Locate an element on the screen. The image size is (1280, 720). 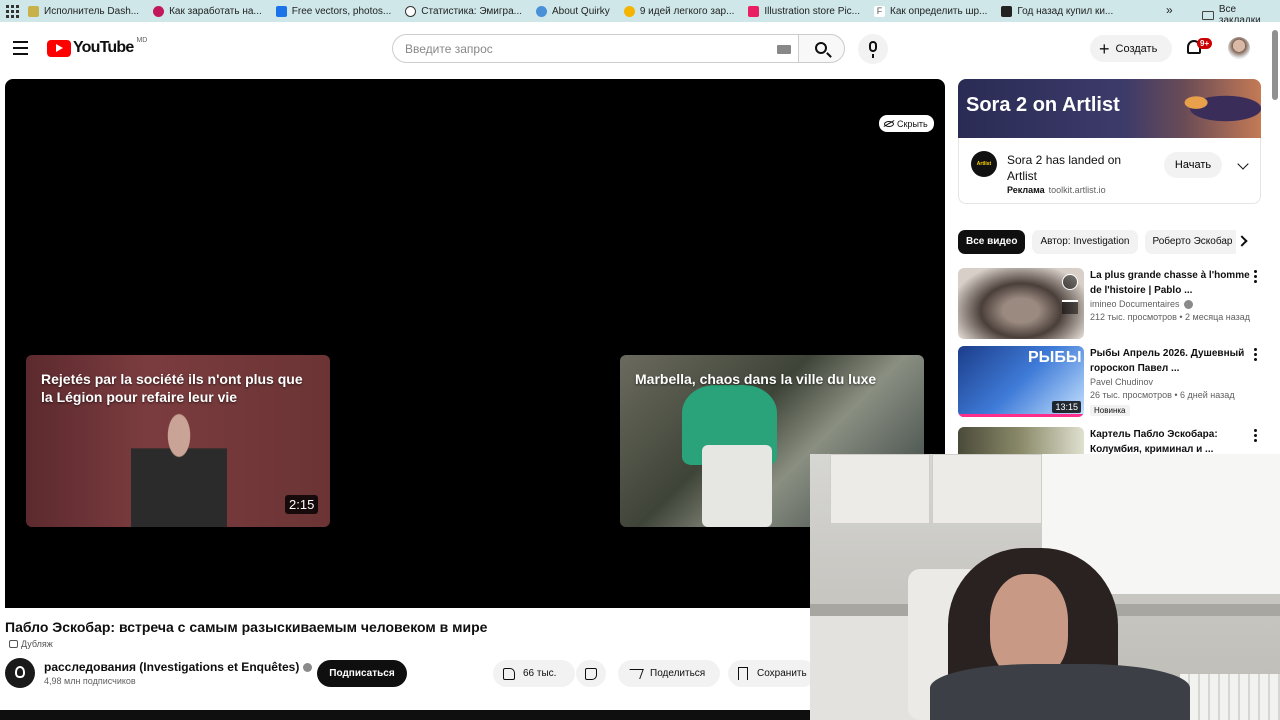
dislike-button is located at coordinates (591, 673).